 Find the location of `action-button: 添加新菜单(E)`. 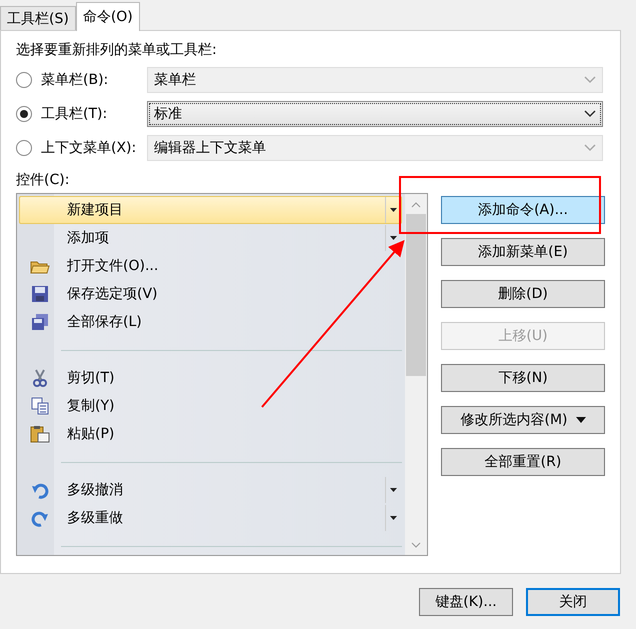

action-button: 添加新菜单(E) is located at coordinates (523, 252).